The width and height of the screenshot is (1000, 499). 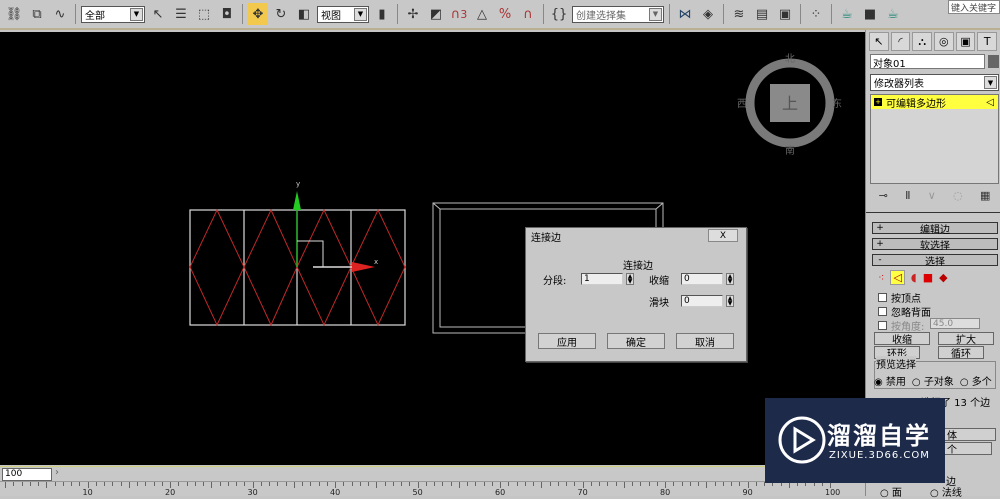 I want to click on modifier-list-dropdown: 修改器列表 ▼, so click(x=934, y=82).